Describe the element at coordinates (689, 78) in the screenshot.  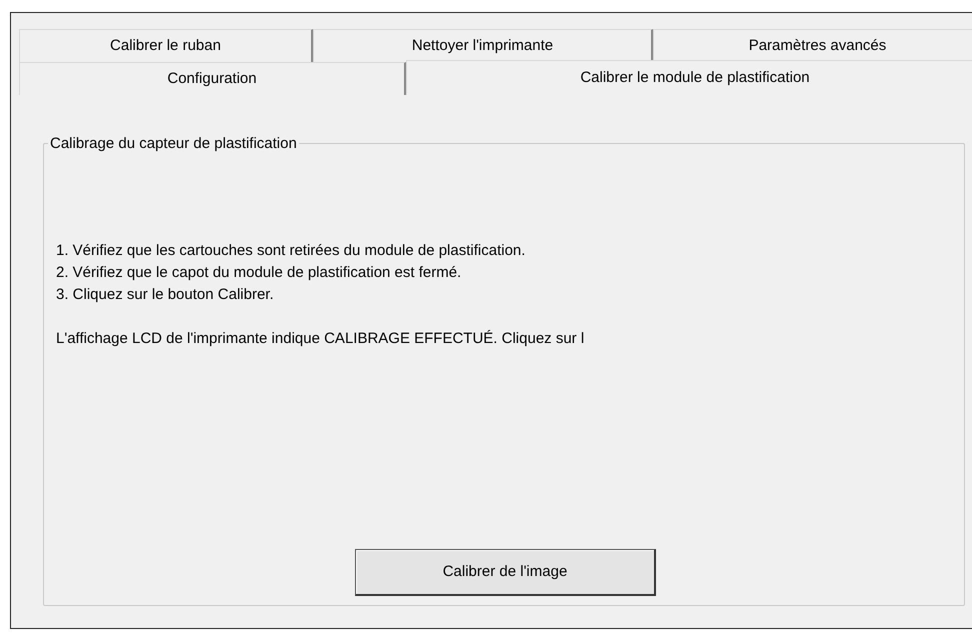
I see `tab: Calibrer le module de plastification` at that location.